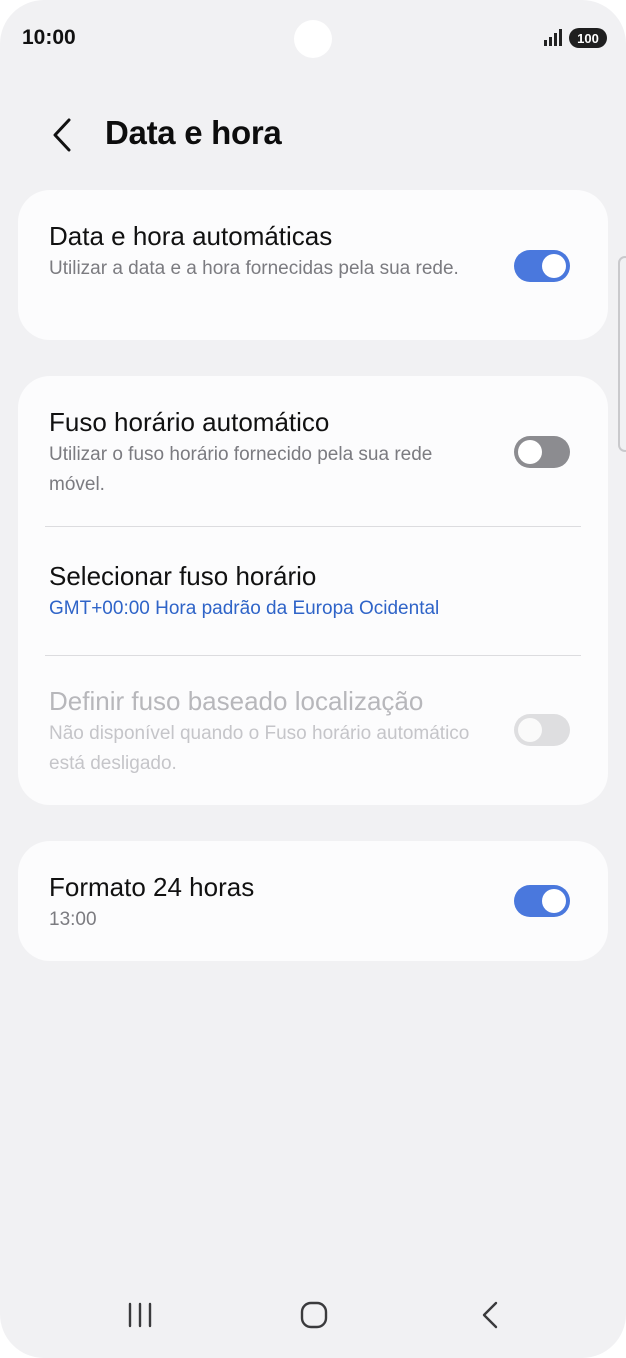 Image resolution: width=626 pixels, height=1358 pixels. Describe the element at coordinates (313, 39) in the screenshot. I see `camera-cutout` at that location.